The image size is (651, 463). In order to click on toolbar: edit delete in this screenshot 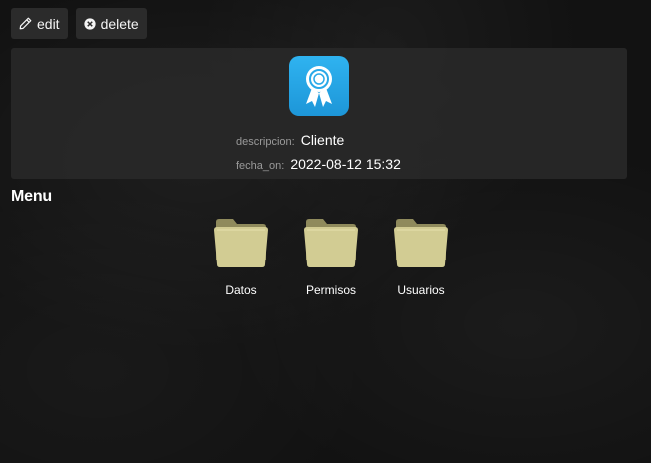, I will do `click(79, 23)`.